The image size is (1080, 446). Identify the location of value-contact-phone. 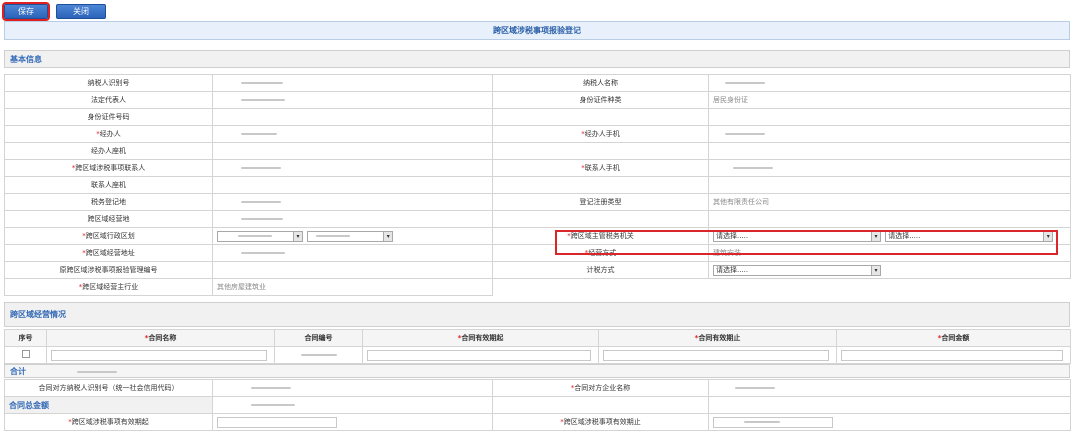
(352, 185).